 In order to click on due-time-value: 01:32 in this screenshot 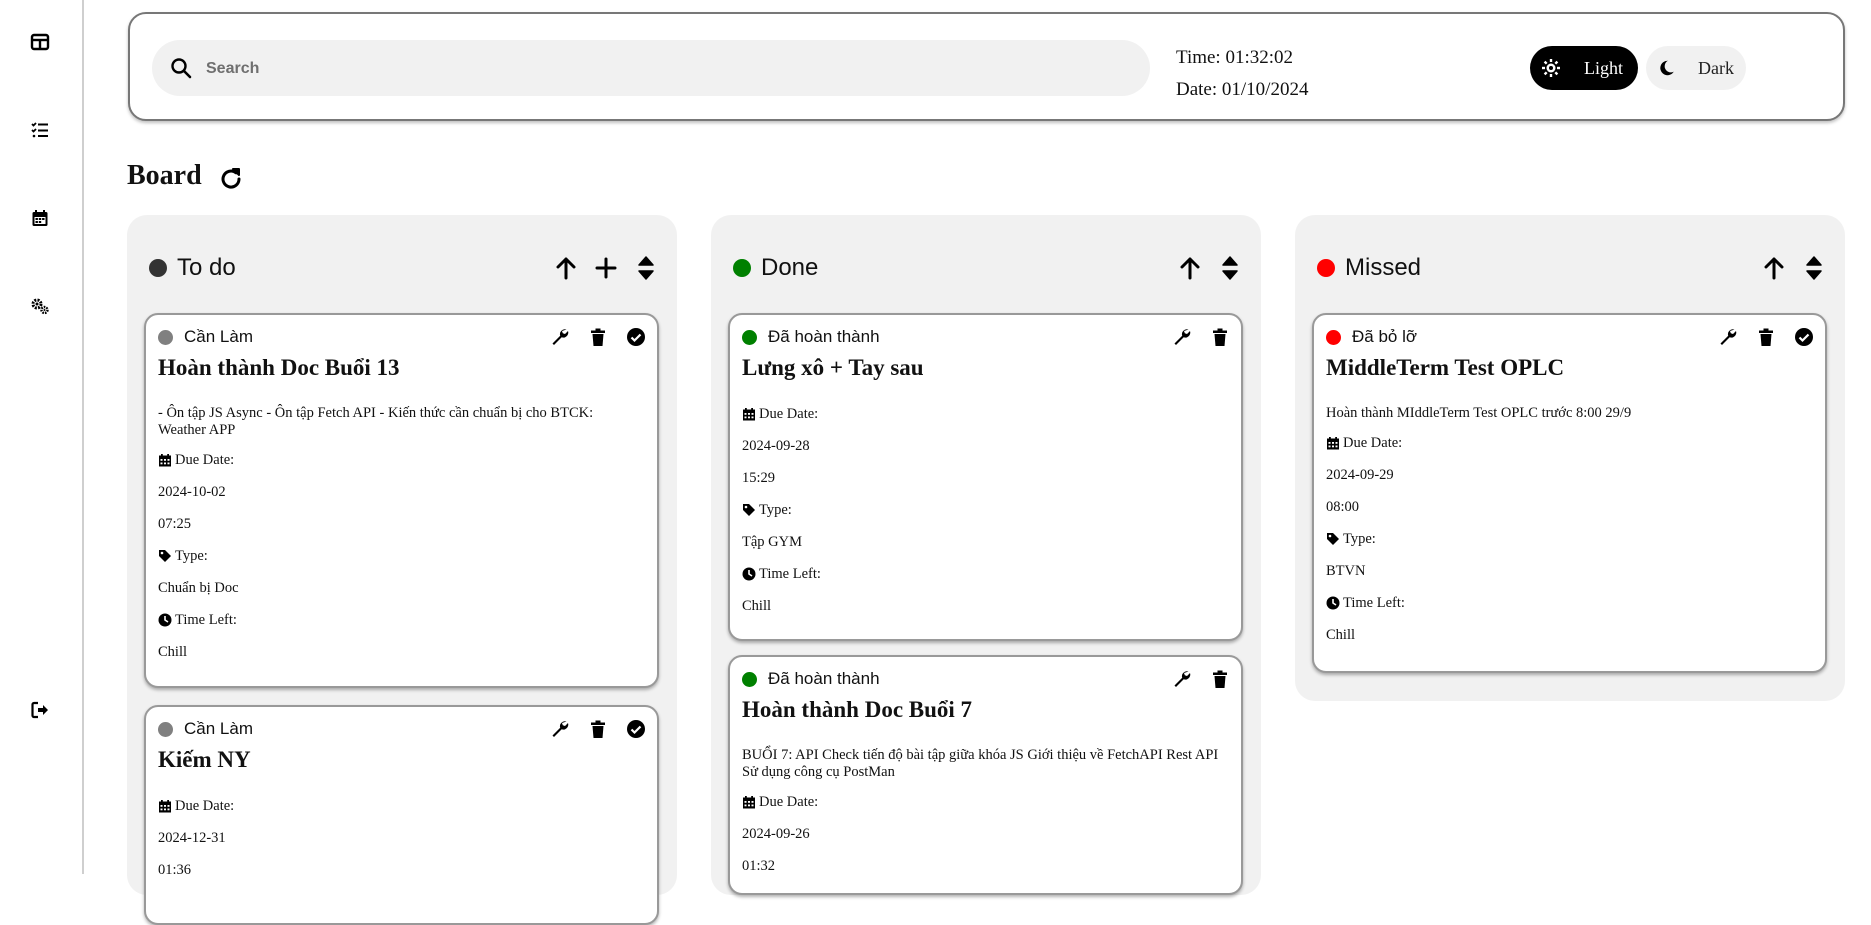, I will do `click(759, 866)`.